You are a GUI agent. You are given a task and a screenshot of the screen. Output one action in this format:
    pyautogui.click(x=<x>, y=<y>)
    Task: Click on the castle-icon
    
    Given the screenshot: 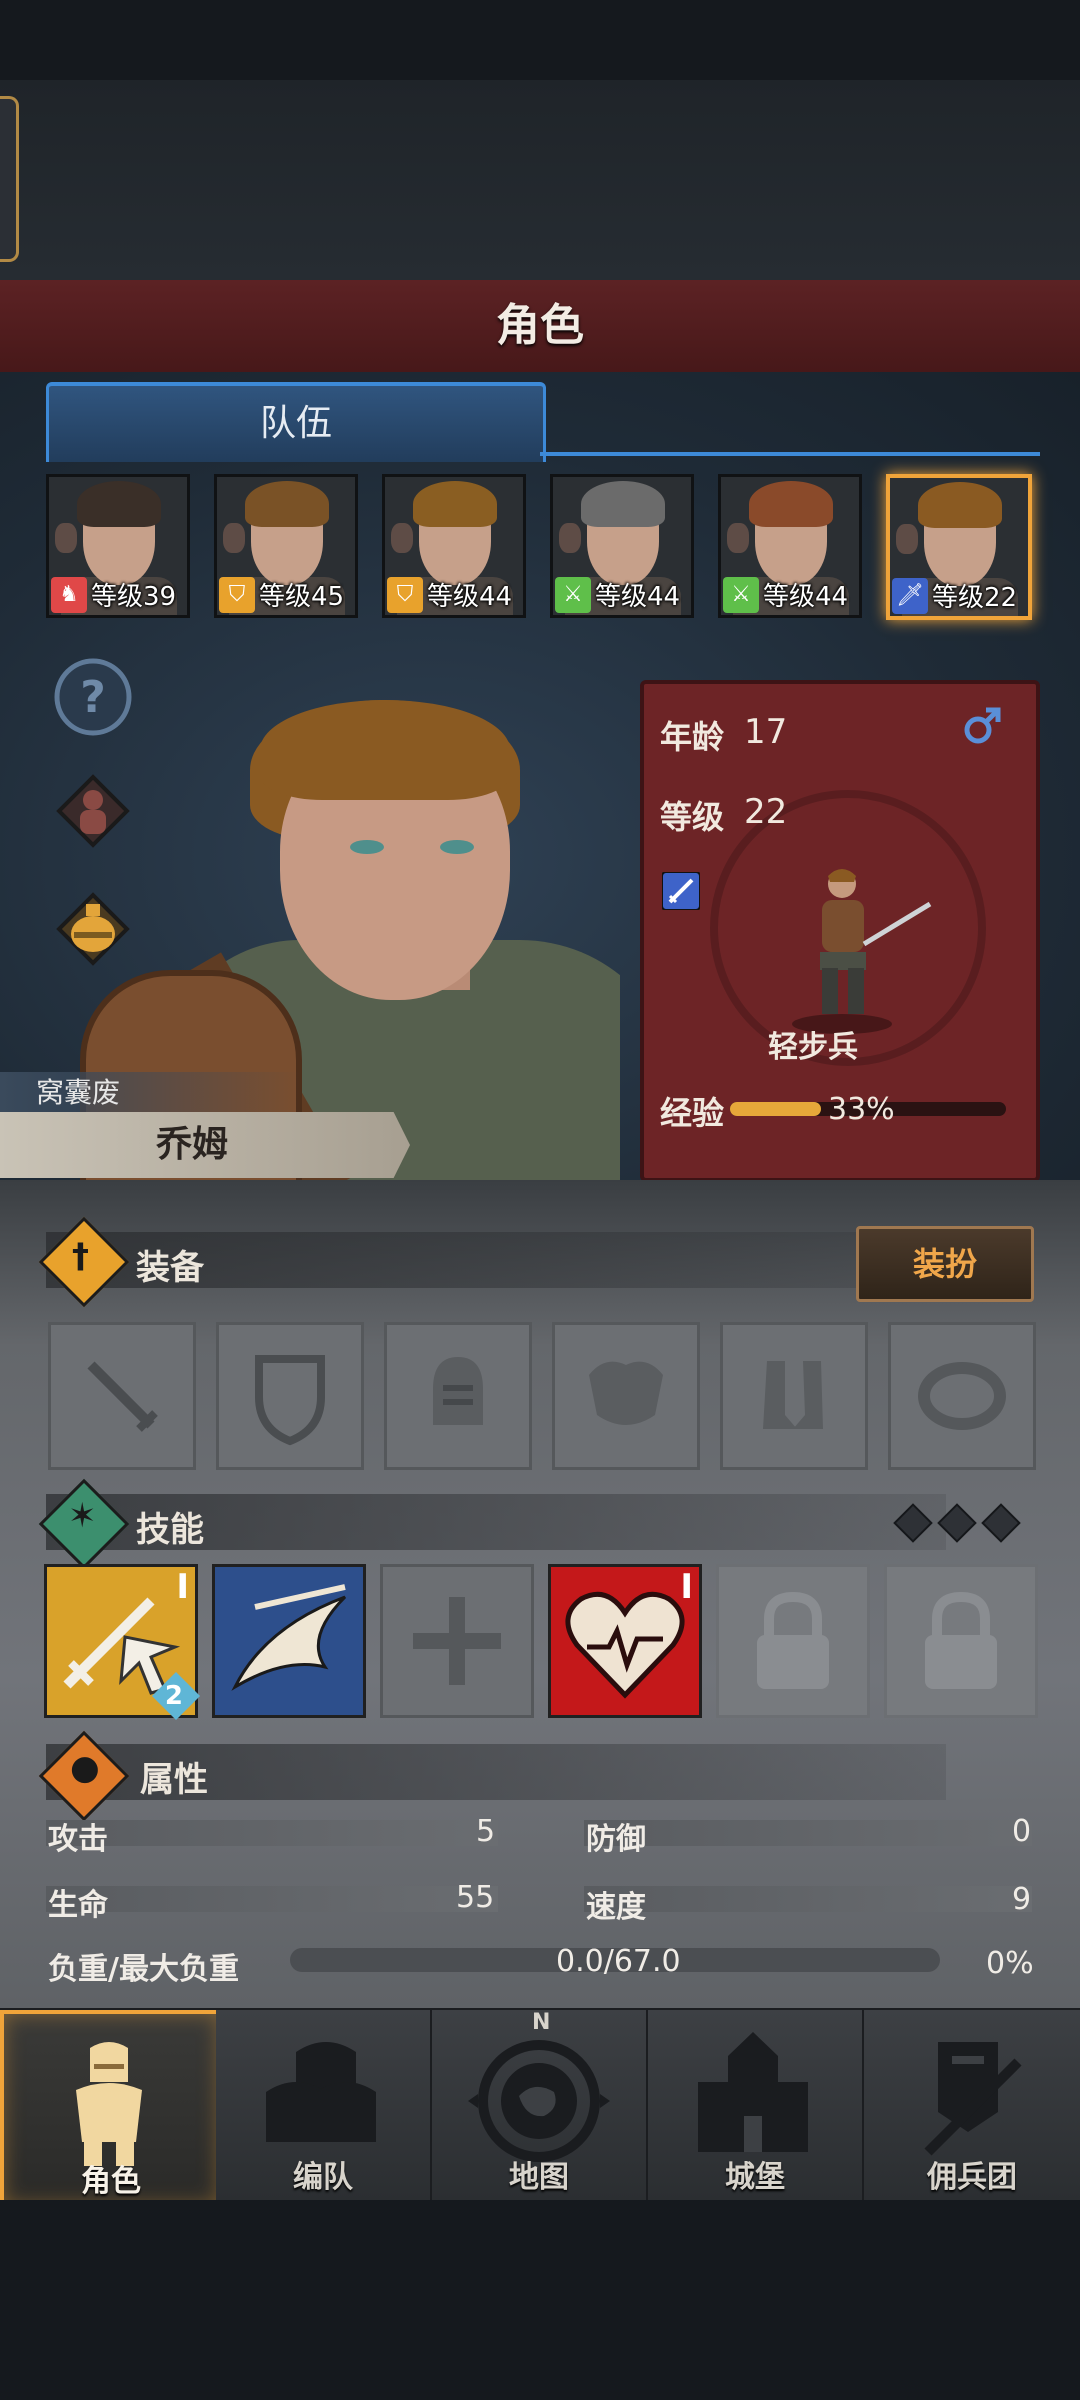 What is the action you would take?
    pyautogui.click(x=753, y=2092)
    